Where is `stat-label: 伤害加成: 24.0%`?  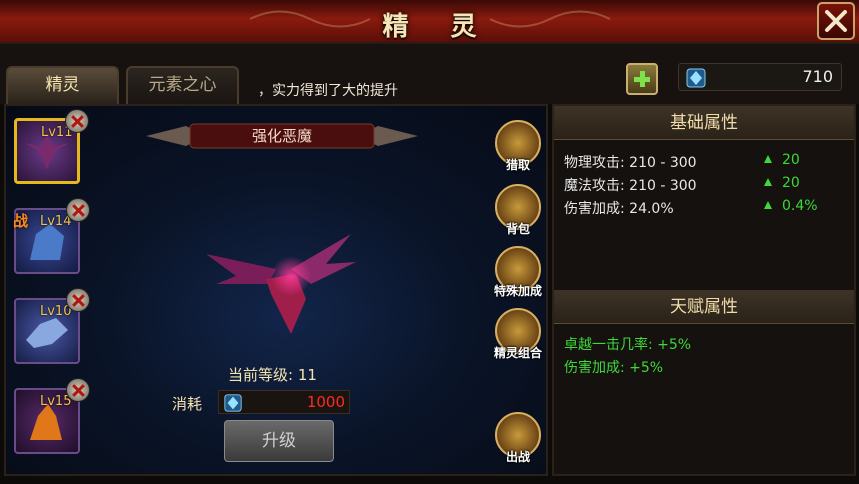 stat-label: 伤害加成: 24.0% is located at coordinates (619, 209).